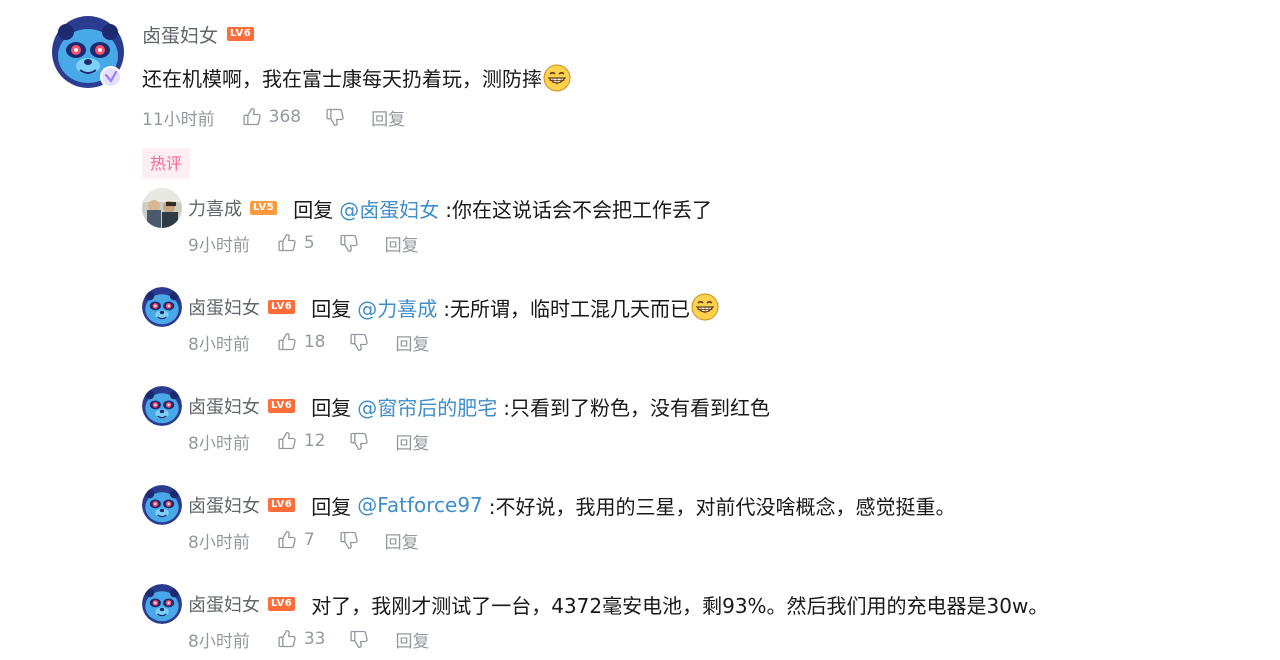  Describe the element at coordinates (578, 209) in the screenshot. I see `reply-text: :你在这说话会不会把工作丢了` at that location.